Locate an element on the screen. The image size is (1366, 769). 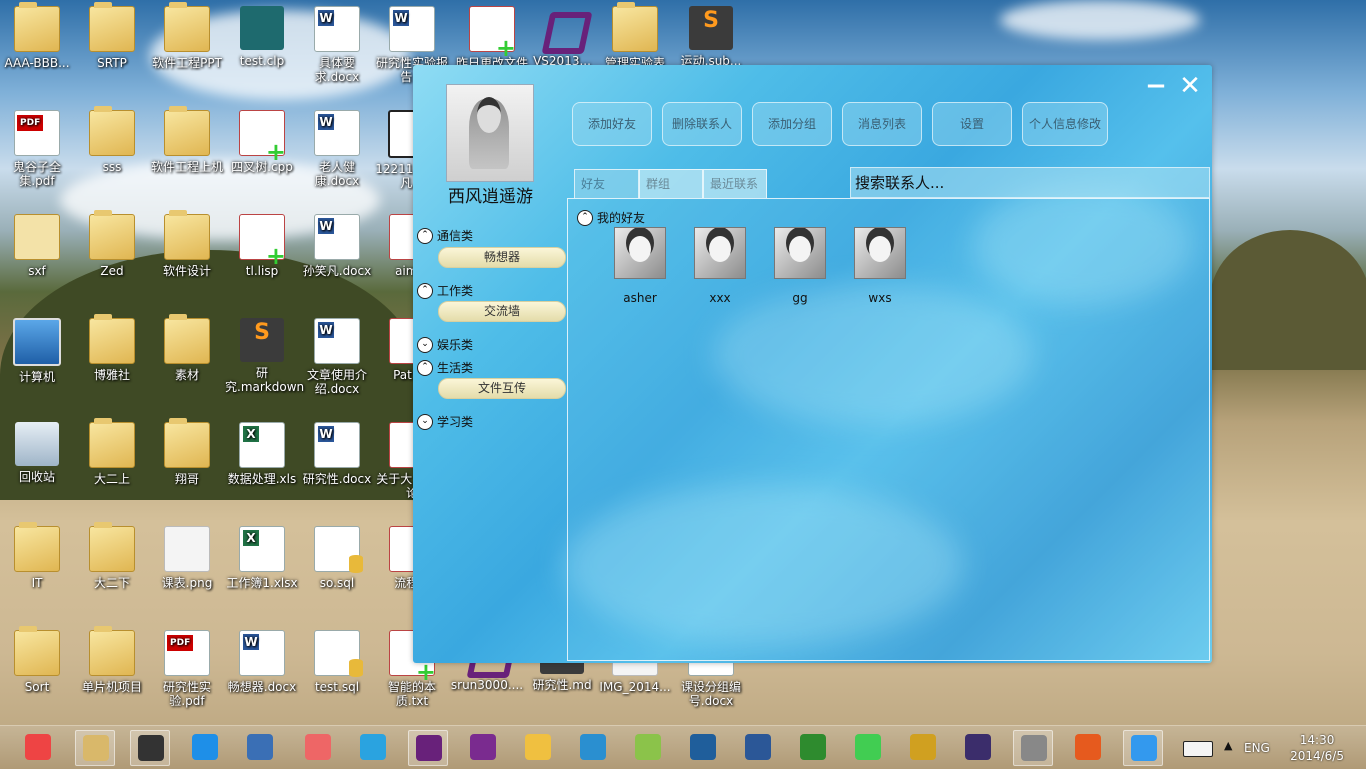
sidebar-item-file-transfer: 文件互传 is located at coordinates (502, 388).